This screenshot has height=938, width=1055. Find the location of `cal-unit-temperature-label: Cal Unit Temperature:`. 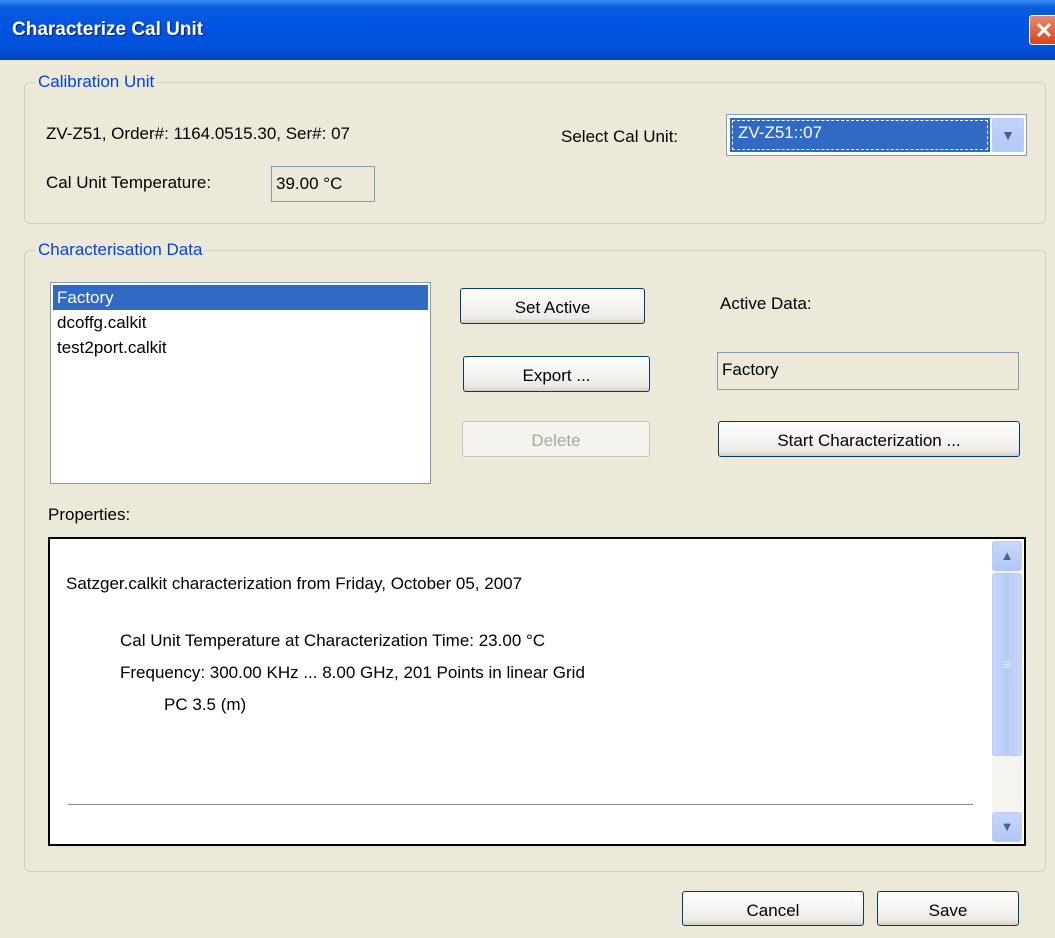

cal-unit-temperature-label: Cal Unit Temperature: is located at coordinates (129, 182).